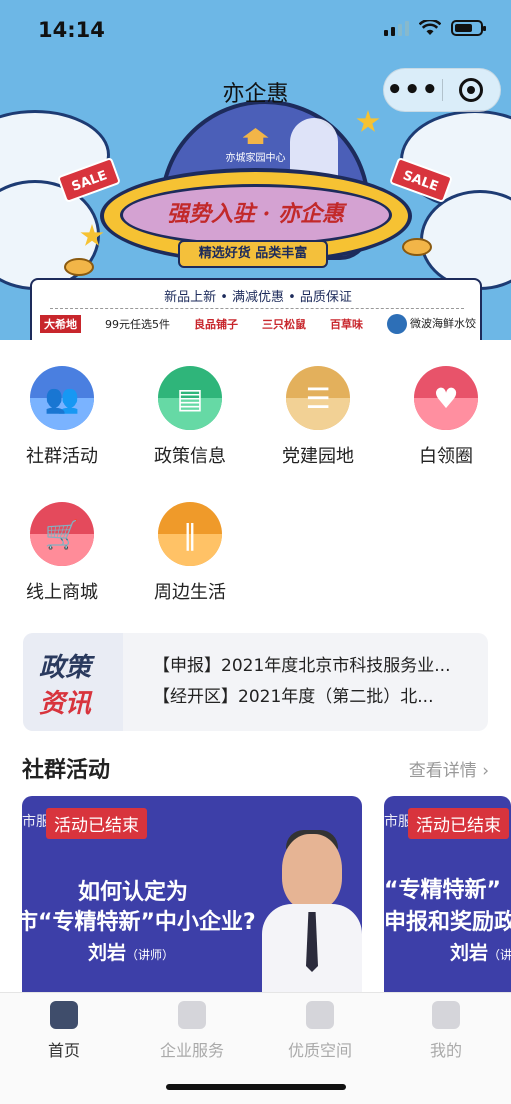  Describe the element at coordinates (60, 324) in the screenshot. I see `brand-logo: 大希地` at that location.